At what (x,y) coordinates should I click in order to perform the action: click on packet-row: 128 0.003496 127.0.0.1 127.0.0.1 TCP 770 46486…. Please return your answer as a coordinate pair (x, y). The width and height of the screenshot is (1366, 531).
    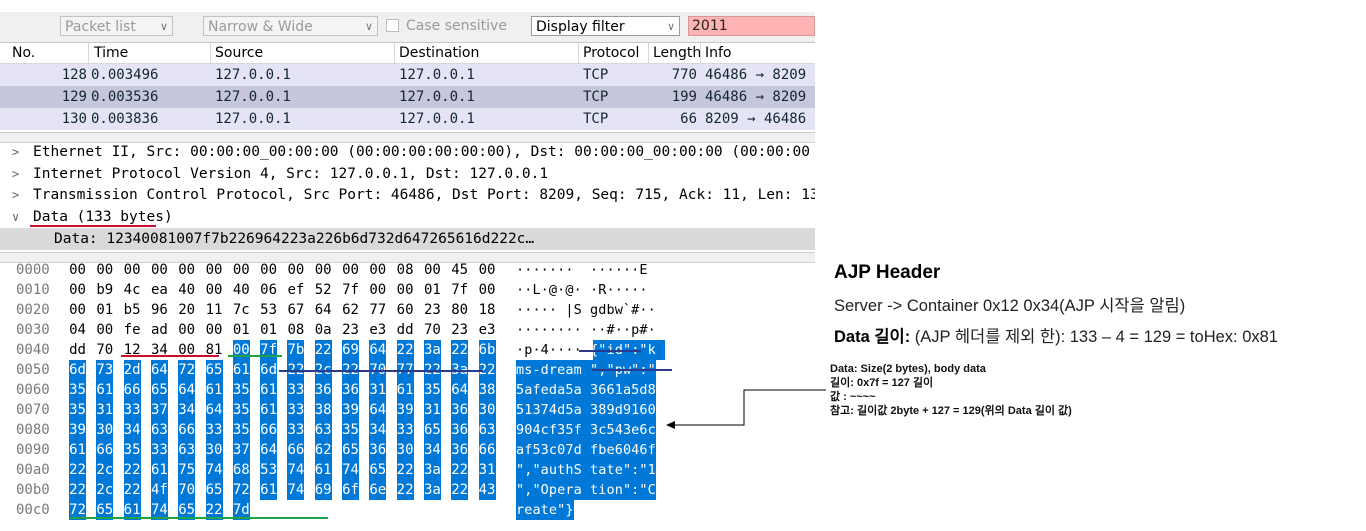
    Looking at the image, I should click on (407, 75).